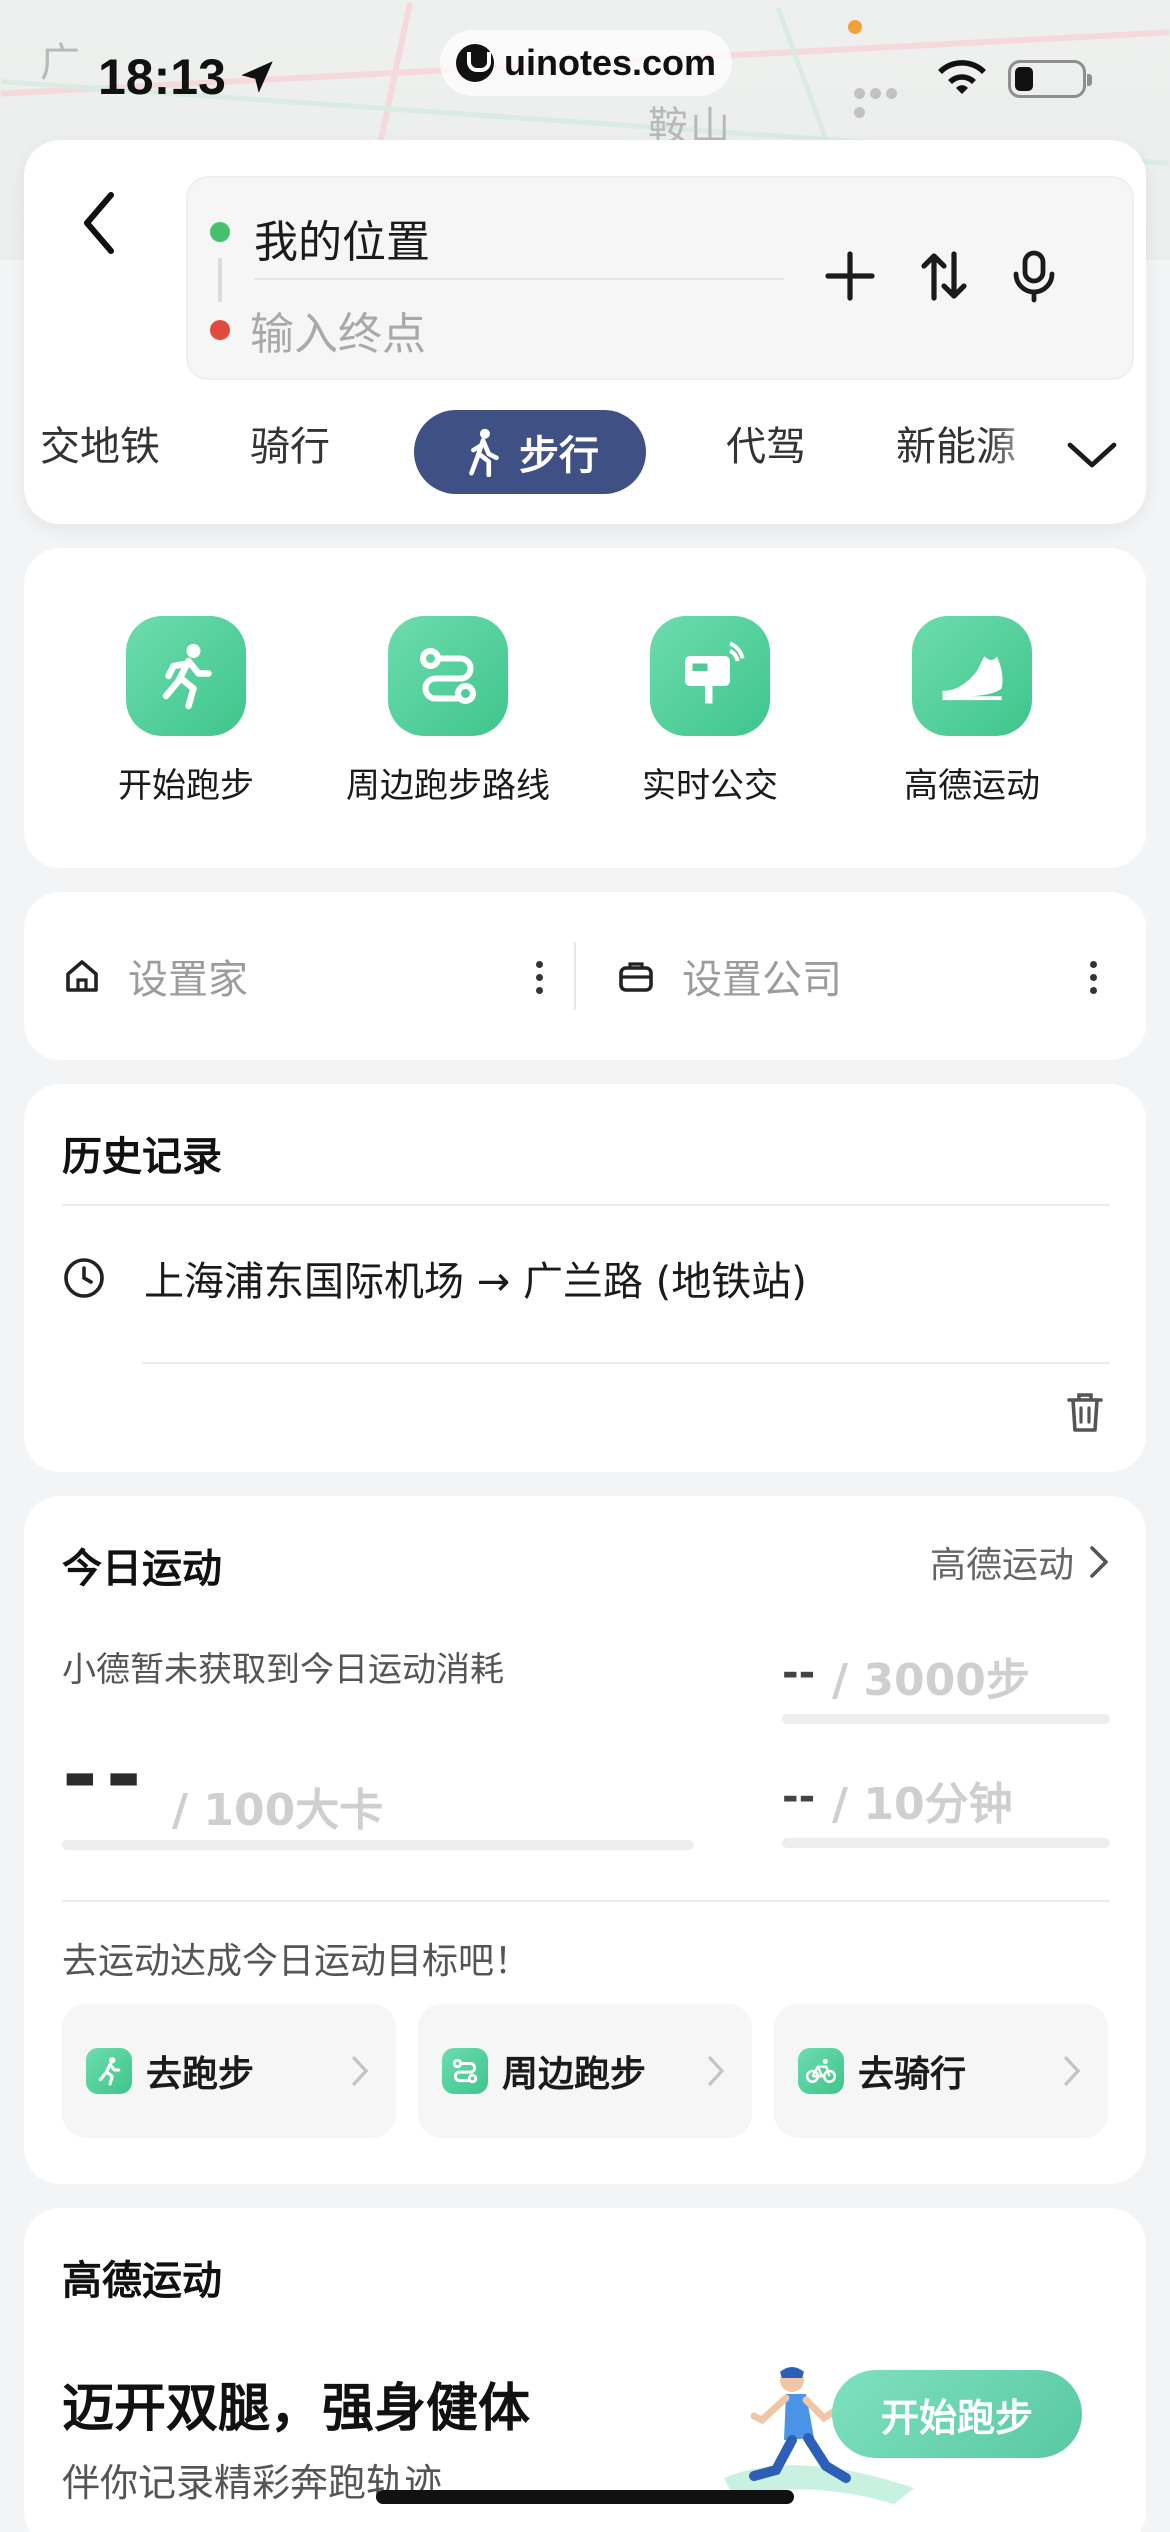  I want to click on url-text: uinotes.com, so click(610, 62).